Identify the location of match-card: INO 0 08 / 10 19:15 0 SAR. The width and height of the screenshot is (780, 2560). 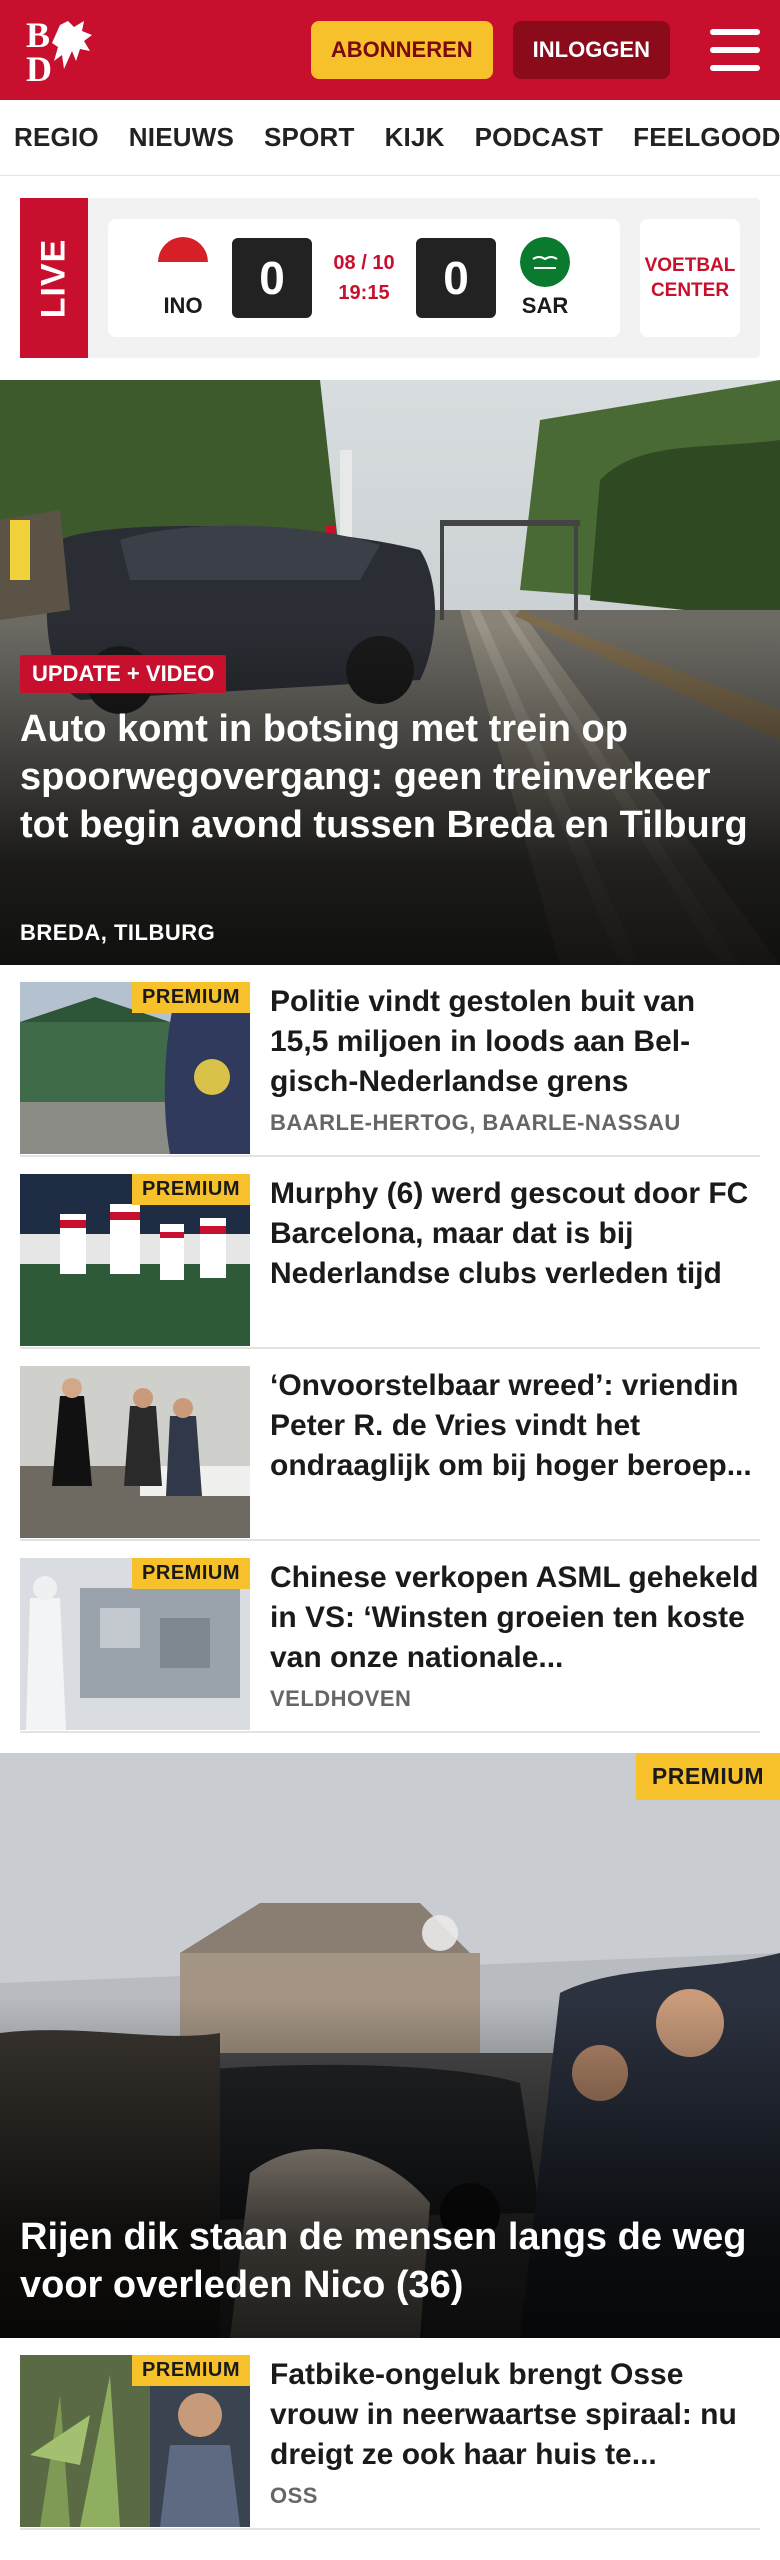
(364, 278).